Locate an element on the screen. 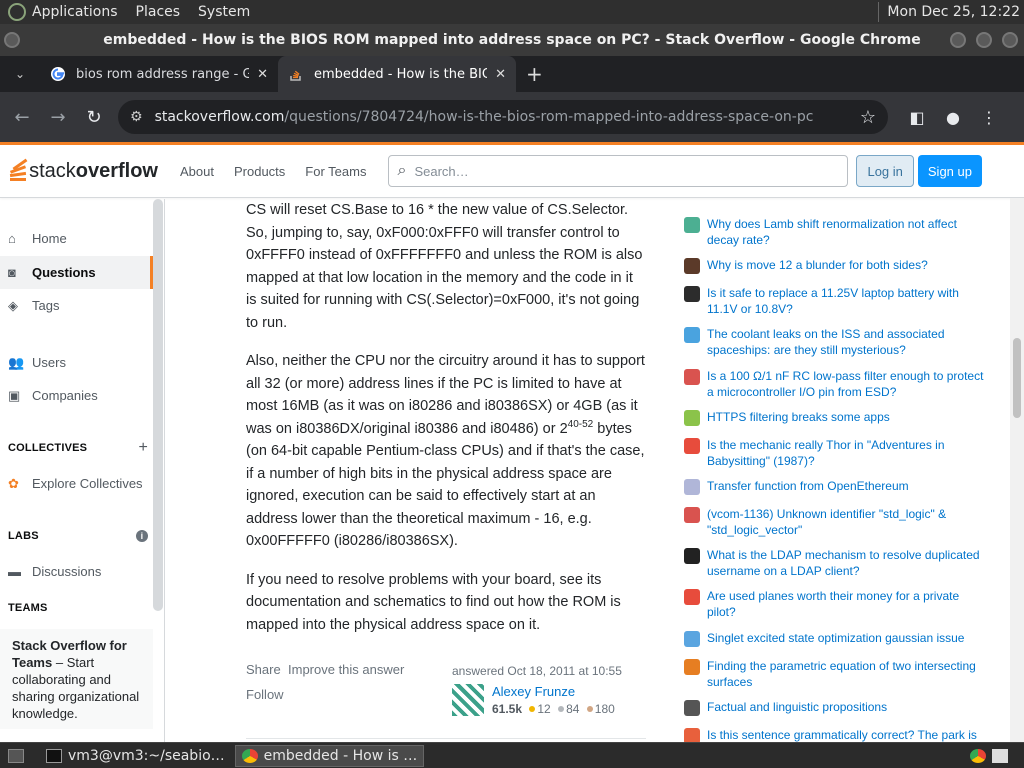  tab-stackoverflow: embedded - How is the BIOS ✕ is located at coordinates (397, 74).